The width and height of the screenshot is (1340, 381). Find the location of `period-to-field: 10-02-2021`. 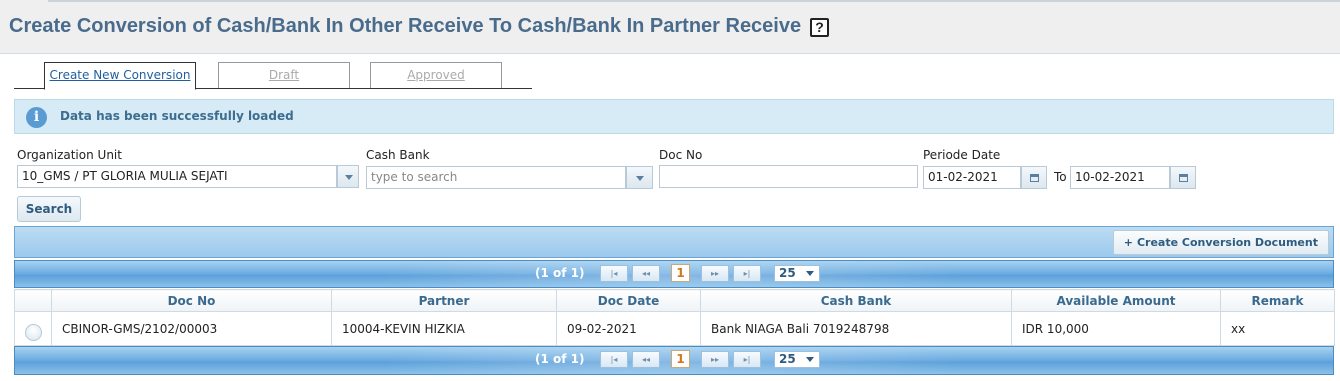

period-to-field: 10-02-2021 is located at coordinates (1120, 177).